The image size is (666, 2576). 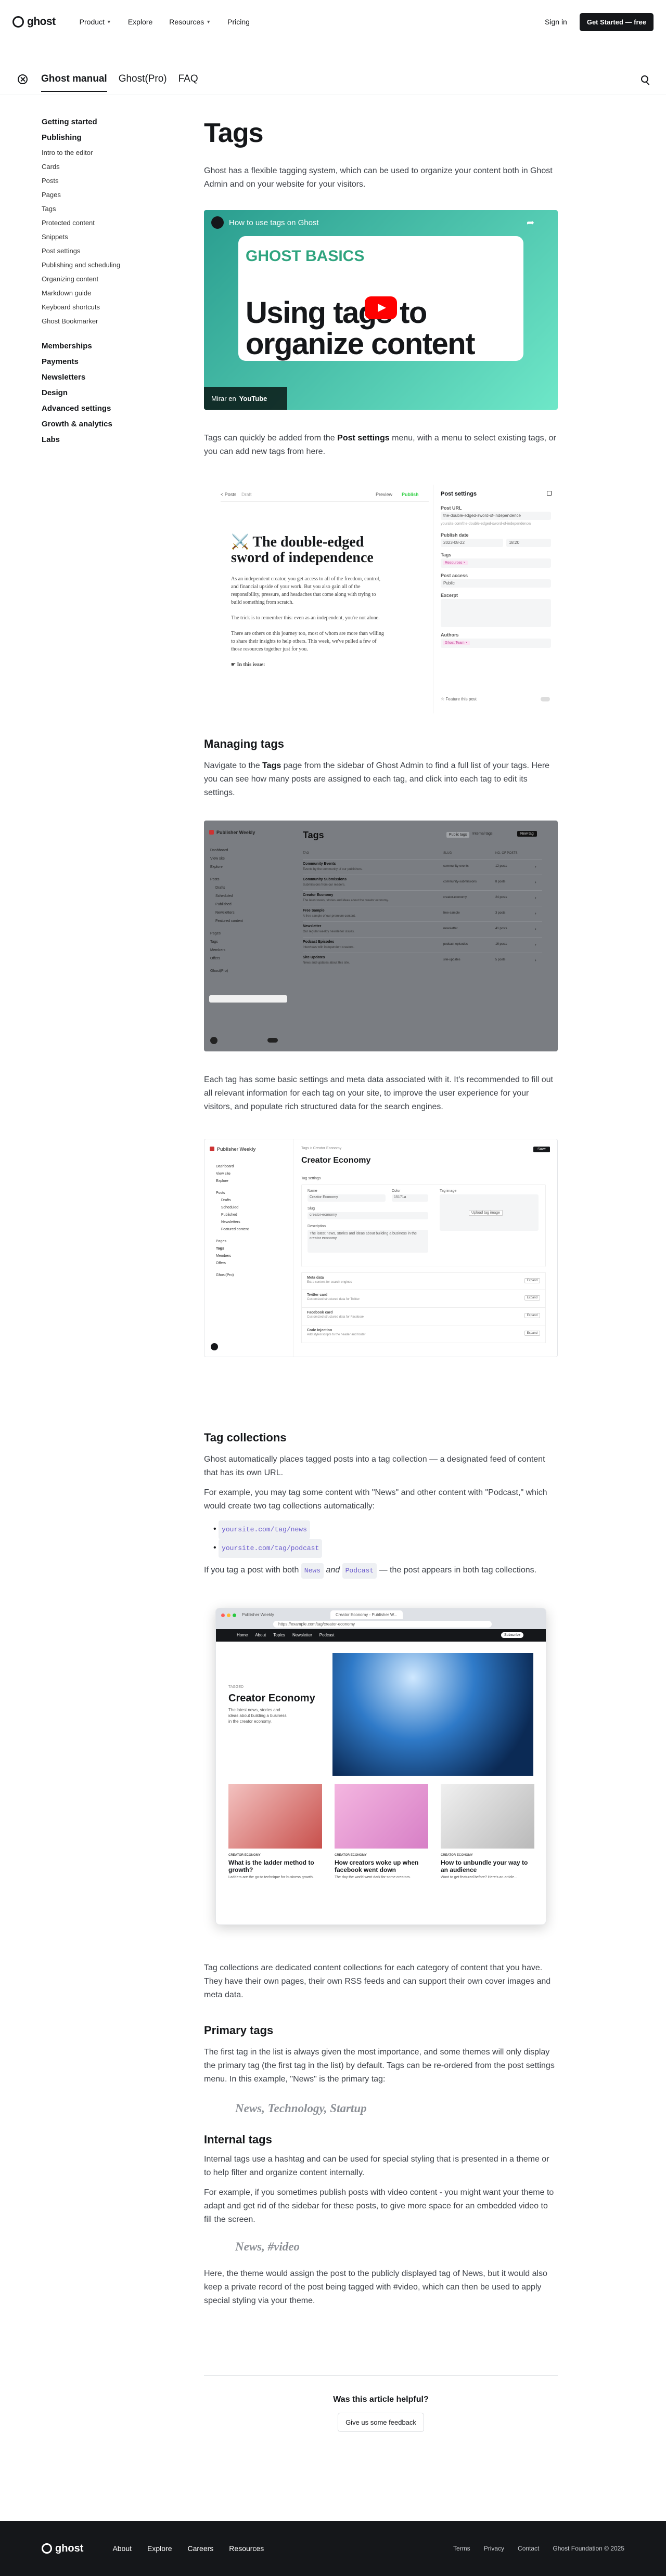 I want to click on sidebar-group: Growth & analytics, so click(x=99, y=424).